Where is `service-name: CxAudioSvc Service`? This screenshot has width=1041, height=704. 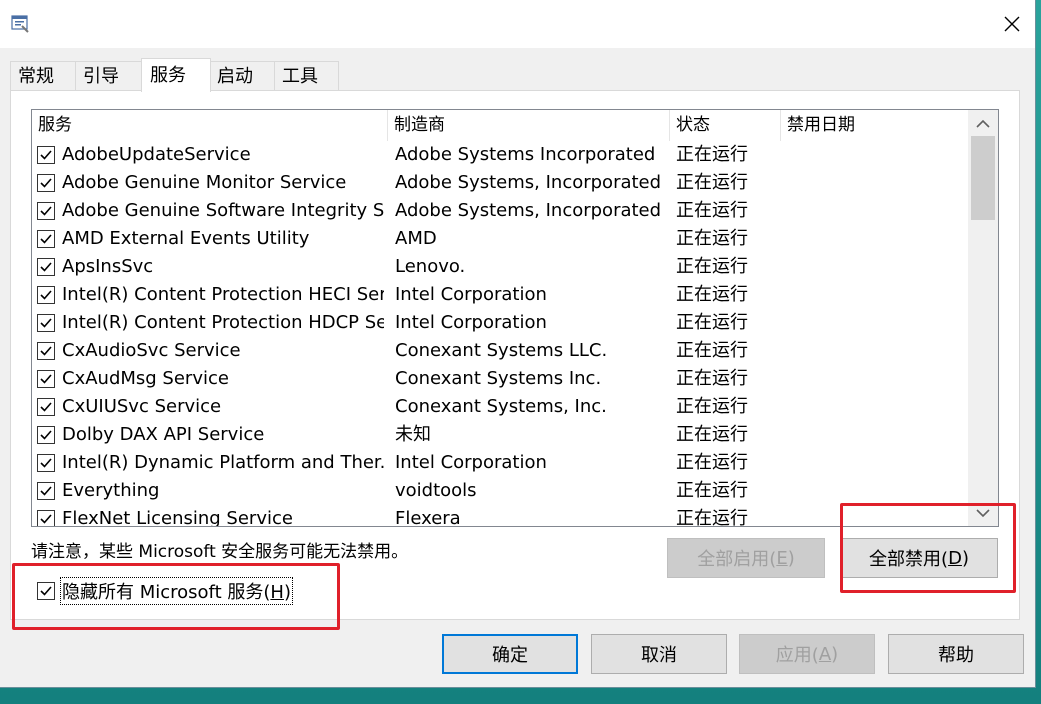
service-name: CxAudioSvc Service is located at coordinates (151, 350).